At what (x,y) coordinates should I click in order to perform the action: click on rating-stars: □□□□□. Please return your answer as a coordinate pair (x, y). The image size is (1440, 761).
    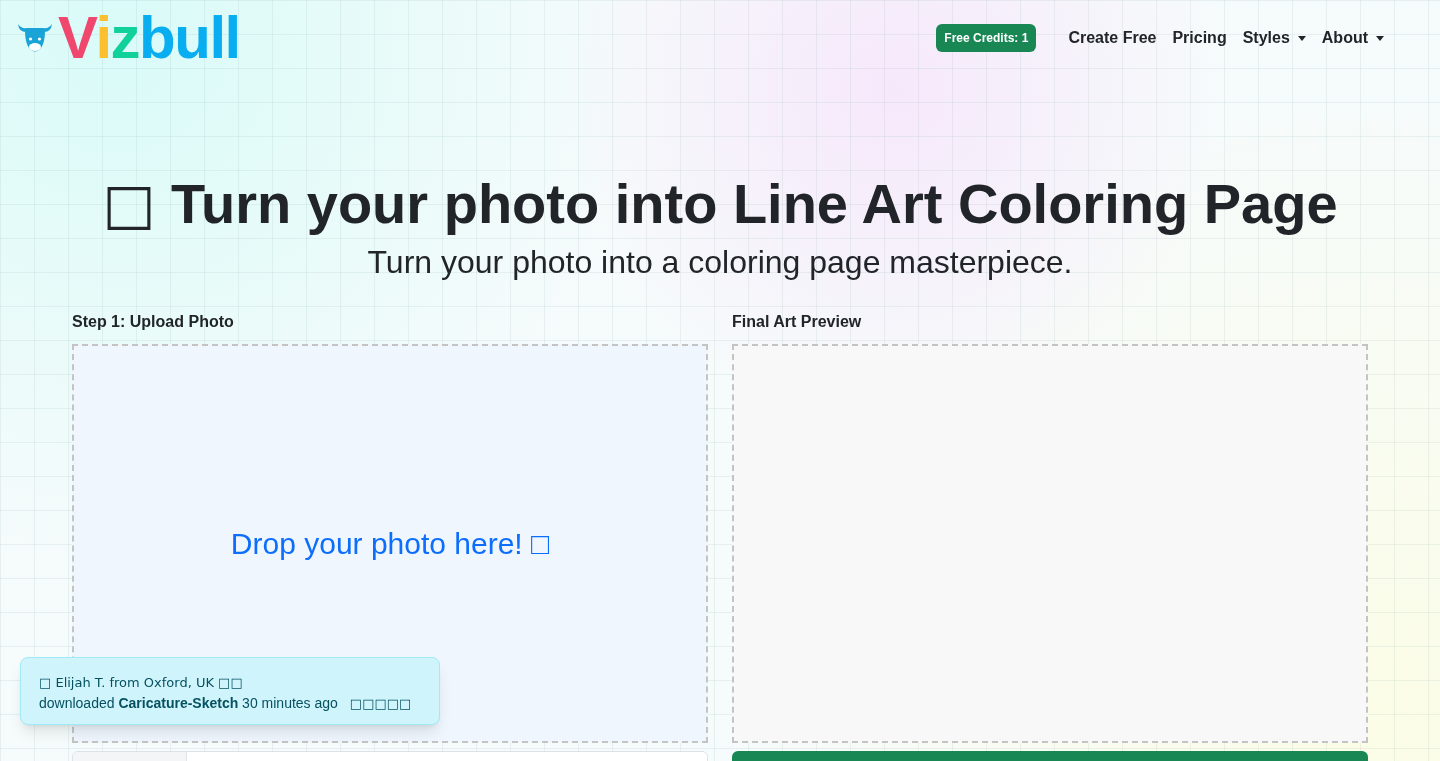
    Looking at the image, I should click on (380, 704).